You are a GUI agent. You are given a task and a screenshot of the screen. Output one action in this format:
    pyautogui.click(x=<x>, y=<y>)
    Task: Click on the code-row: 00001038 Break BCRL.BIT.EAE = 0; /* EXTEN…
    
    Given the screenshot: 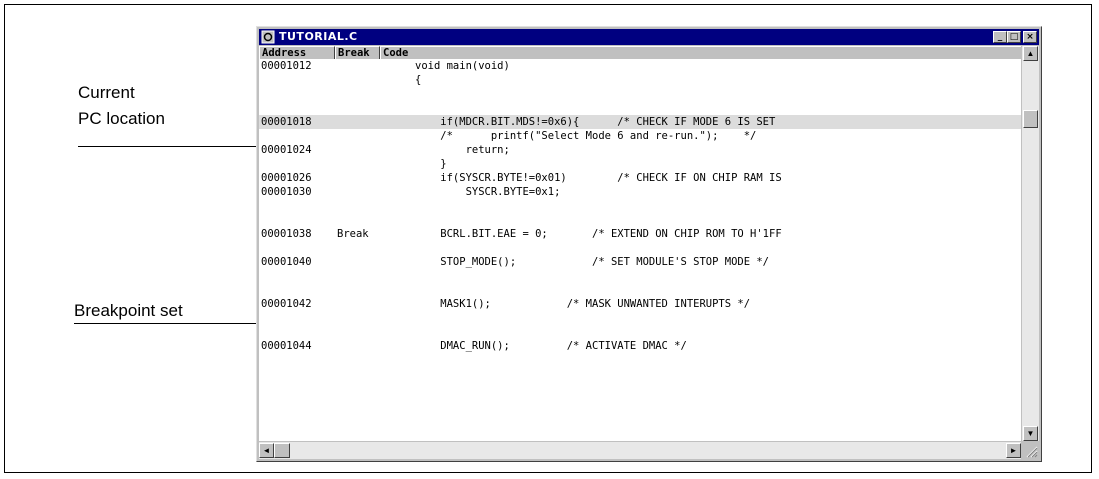 What is the action you would take?
    pyautogui.click(x=640, y=234)
    